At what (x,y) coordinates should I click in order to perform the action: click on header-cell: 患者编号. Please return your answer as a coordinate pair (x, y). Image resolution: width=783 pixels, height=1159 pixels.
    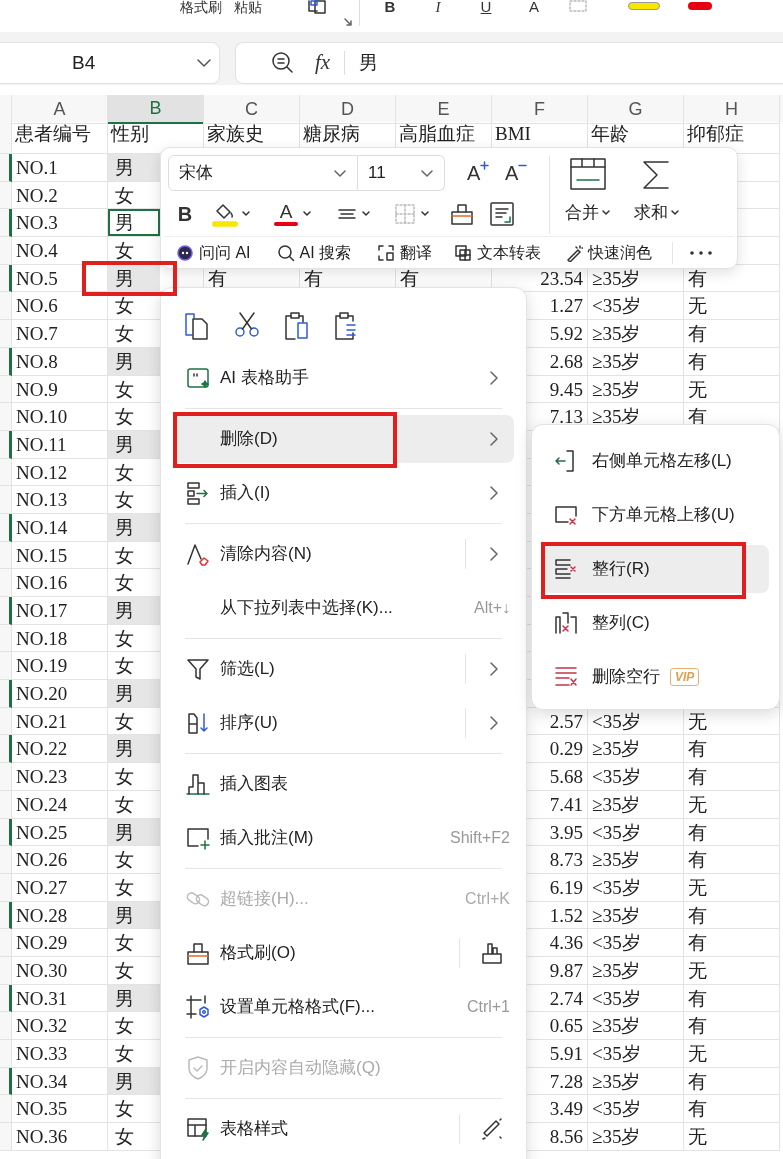
    Looking at the image, I should click on (53, 134).